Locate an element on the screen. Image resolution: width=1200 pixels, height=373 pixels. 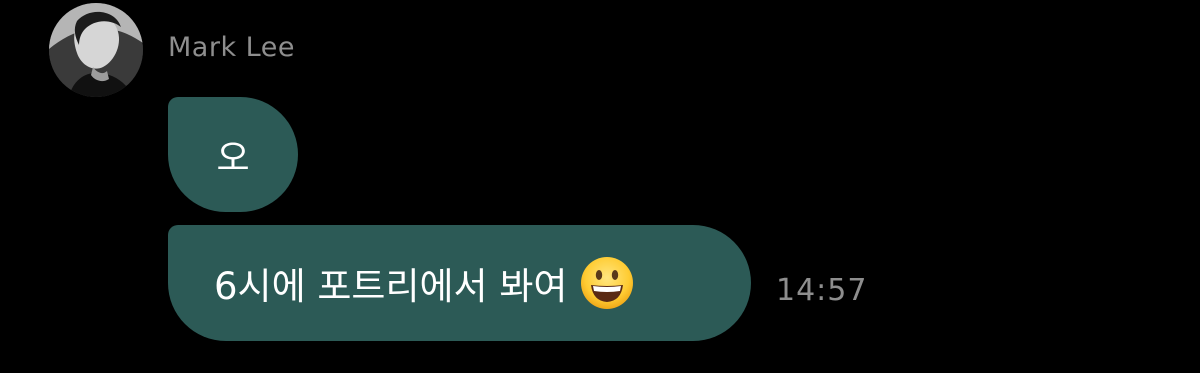
message-text: 6시에 포트리에서 봐여 is located at coordinates (391, 286).